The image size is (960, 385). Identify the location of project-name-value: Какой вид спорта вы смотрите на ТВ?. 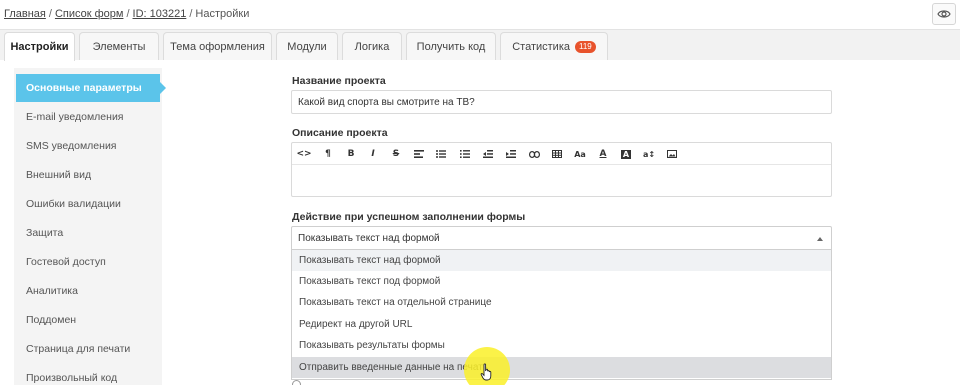
(386, 102).